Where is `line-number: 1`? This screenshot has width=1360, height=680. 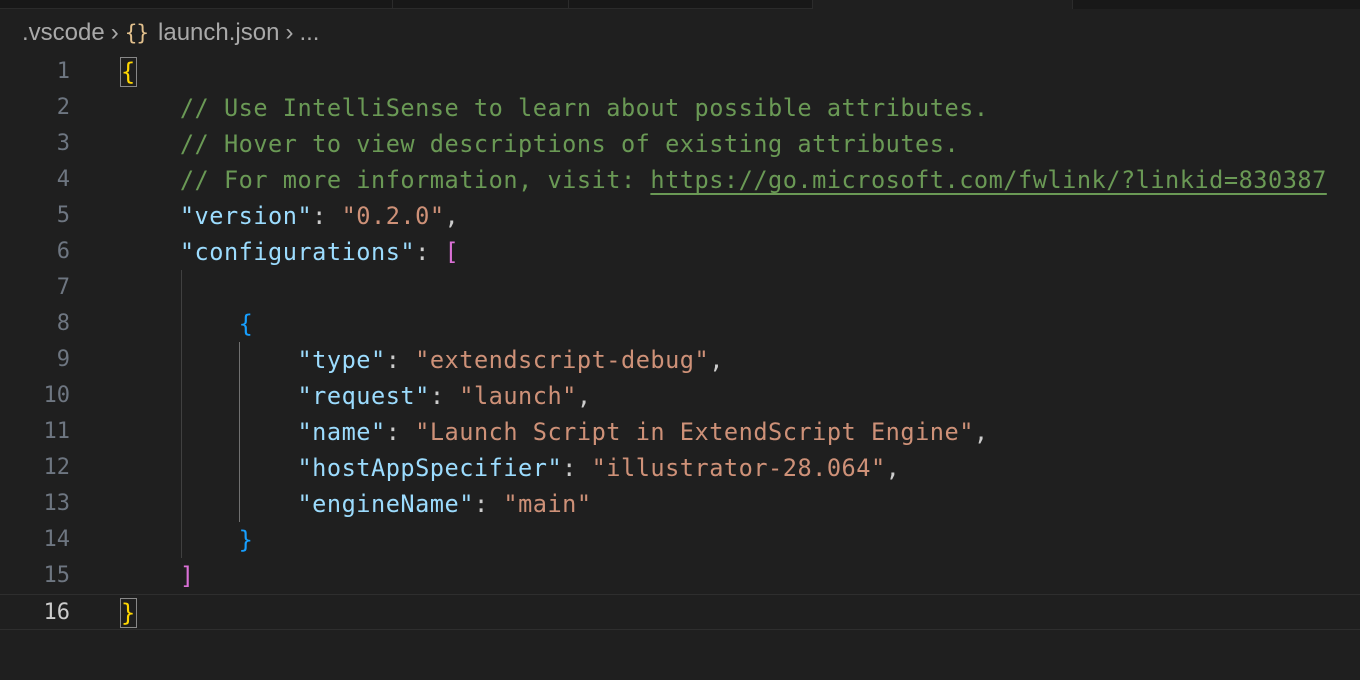 line-number: 1 is located at coordinates (63, 71).